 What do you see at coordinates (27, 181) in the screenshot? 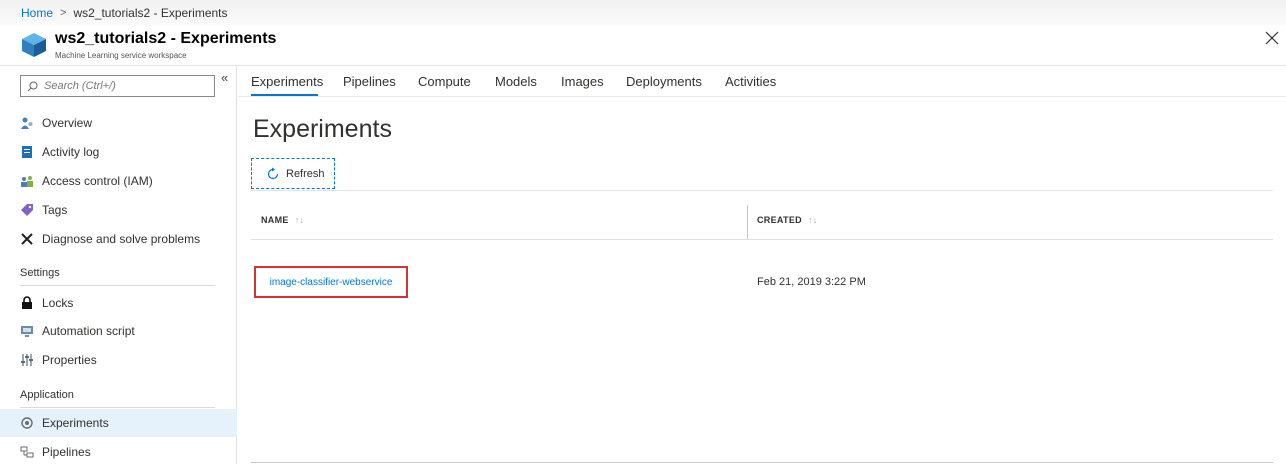
I see `iam-icon` at bounding box center [27, 181].